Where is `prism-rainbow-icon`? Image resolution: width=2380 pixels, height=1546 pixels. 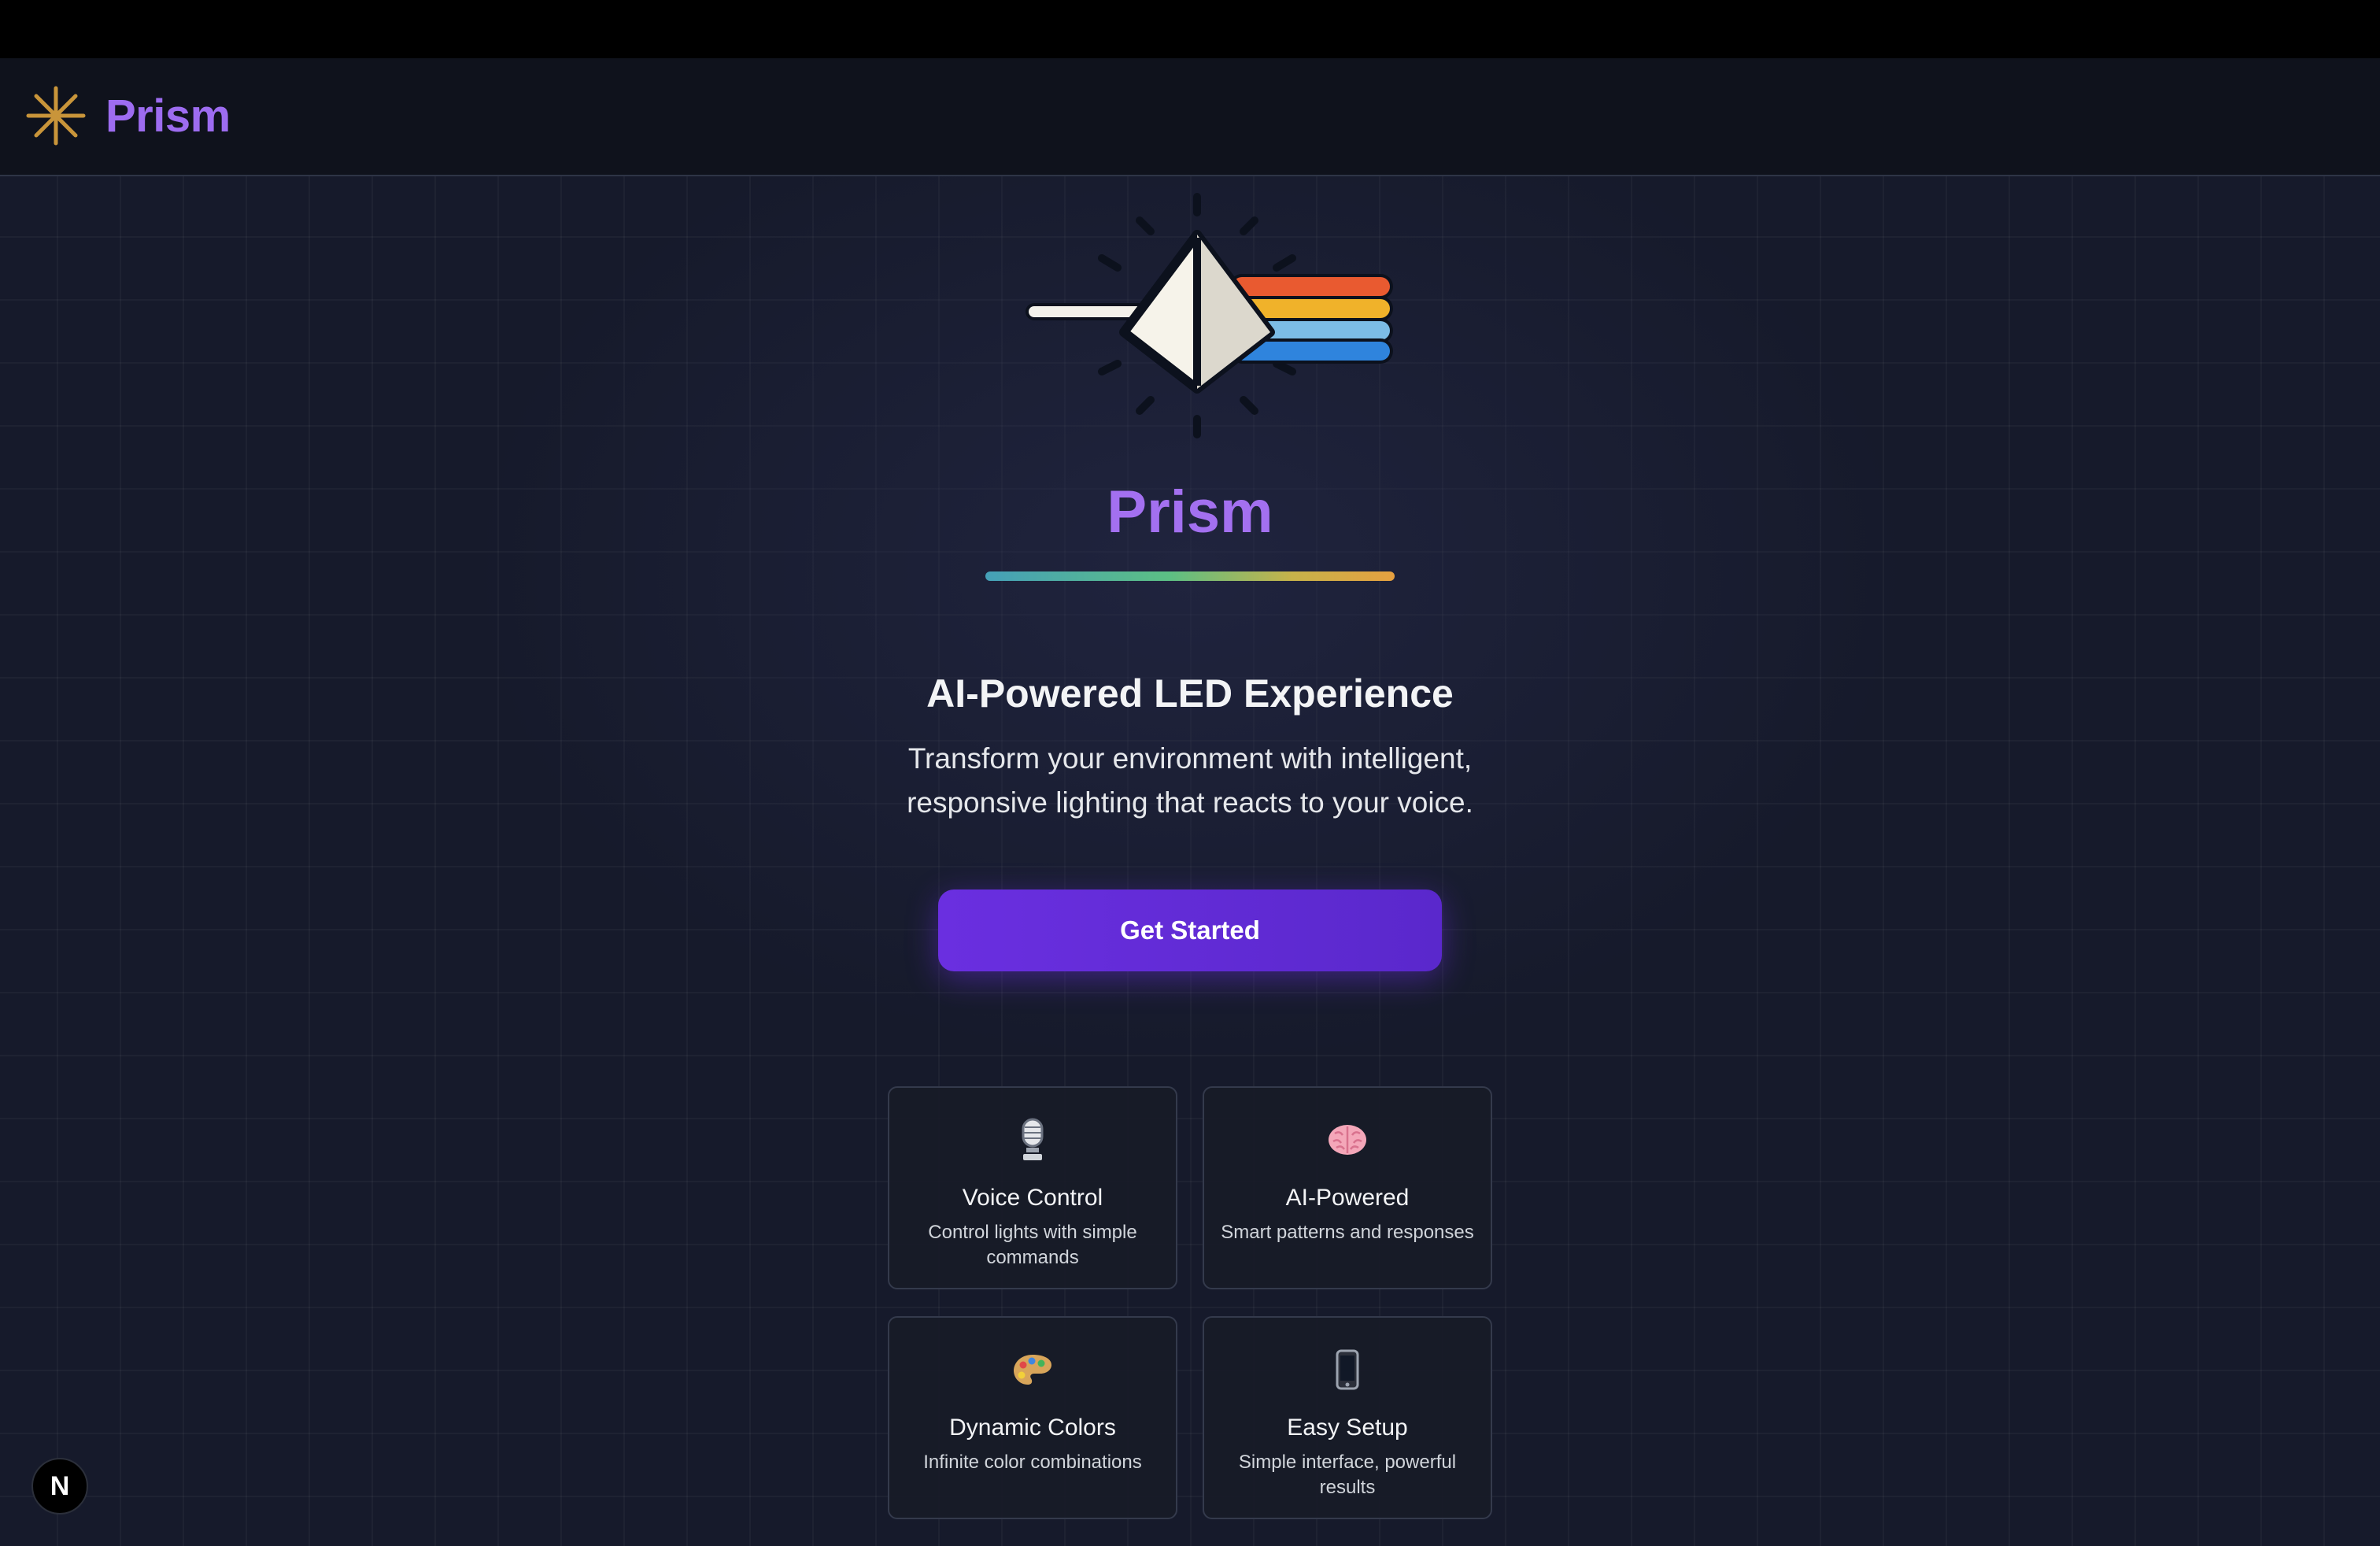
prism-rainbow-icon is located at coordinates (1208, 316).